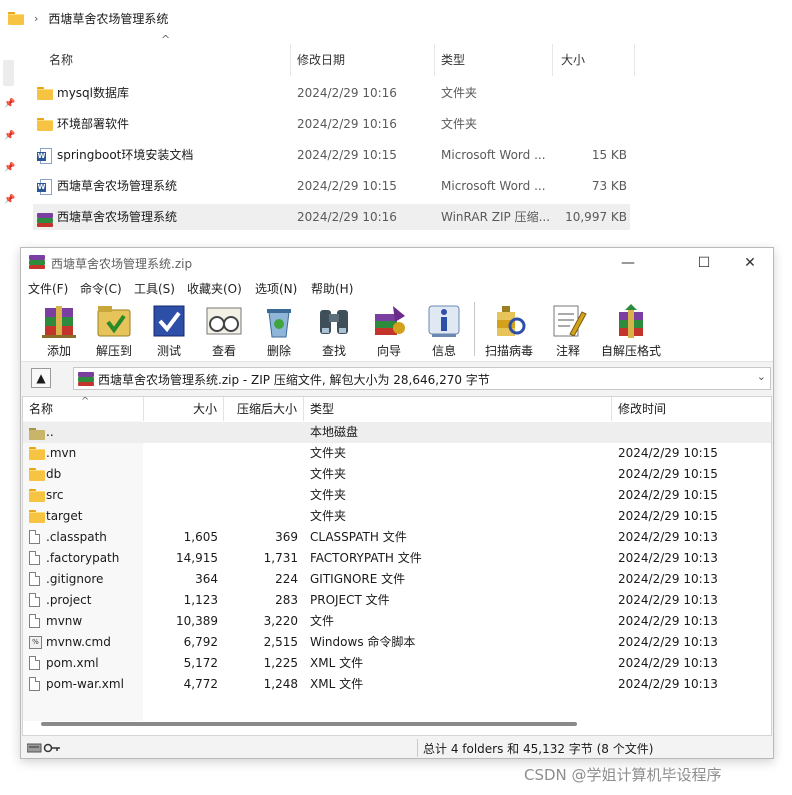 This screenshot has height=795, width=792. What do you see at coordinates (397, 663) in the screenshot?
I see `table-row: pom.xml 5,172 1,225 XML 文件 2024/2/29 10:13` at bounding box center [397, 663].